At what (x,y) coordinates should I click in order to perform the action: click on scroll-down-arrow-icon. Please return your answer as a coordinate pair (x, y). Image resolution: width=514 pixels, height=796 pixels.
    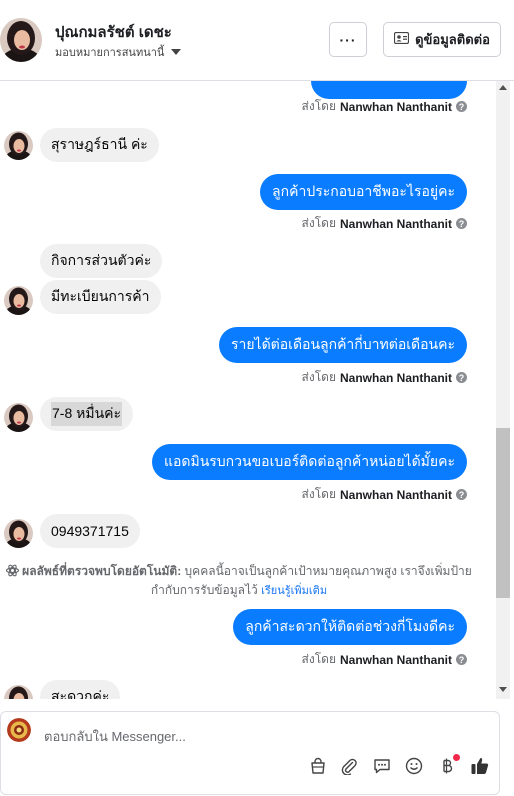
    Looking at the image, I should click on (503, 689).